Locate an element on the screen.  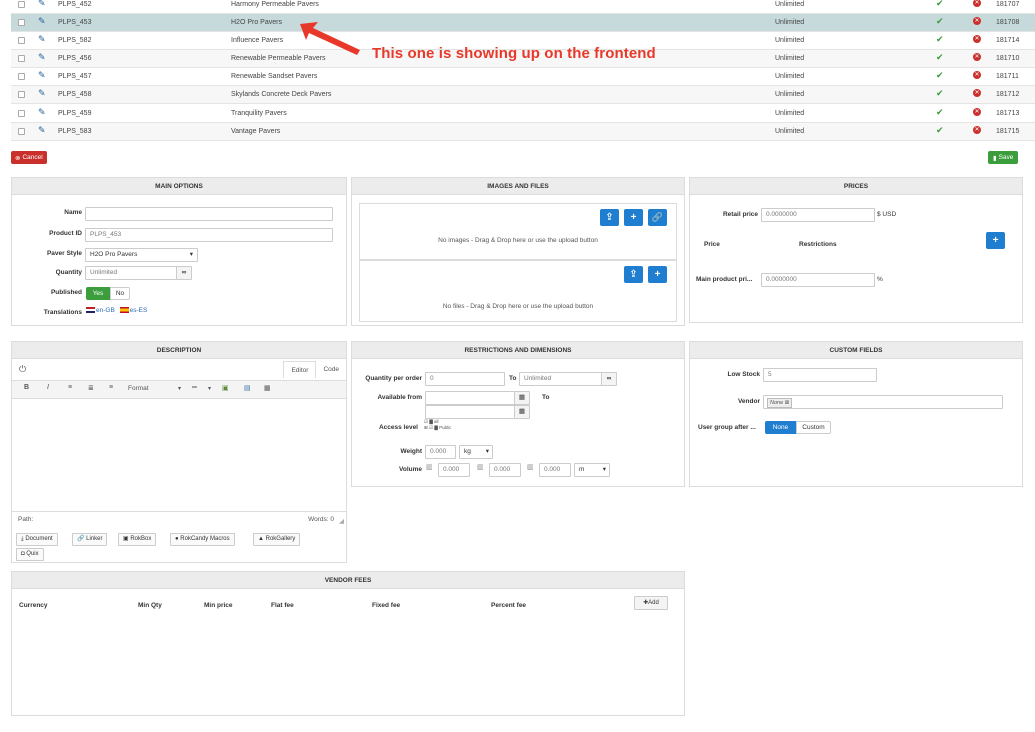
horizontal-rule-icon: ═ is located at coordinates (194, 387).